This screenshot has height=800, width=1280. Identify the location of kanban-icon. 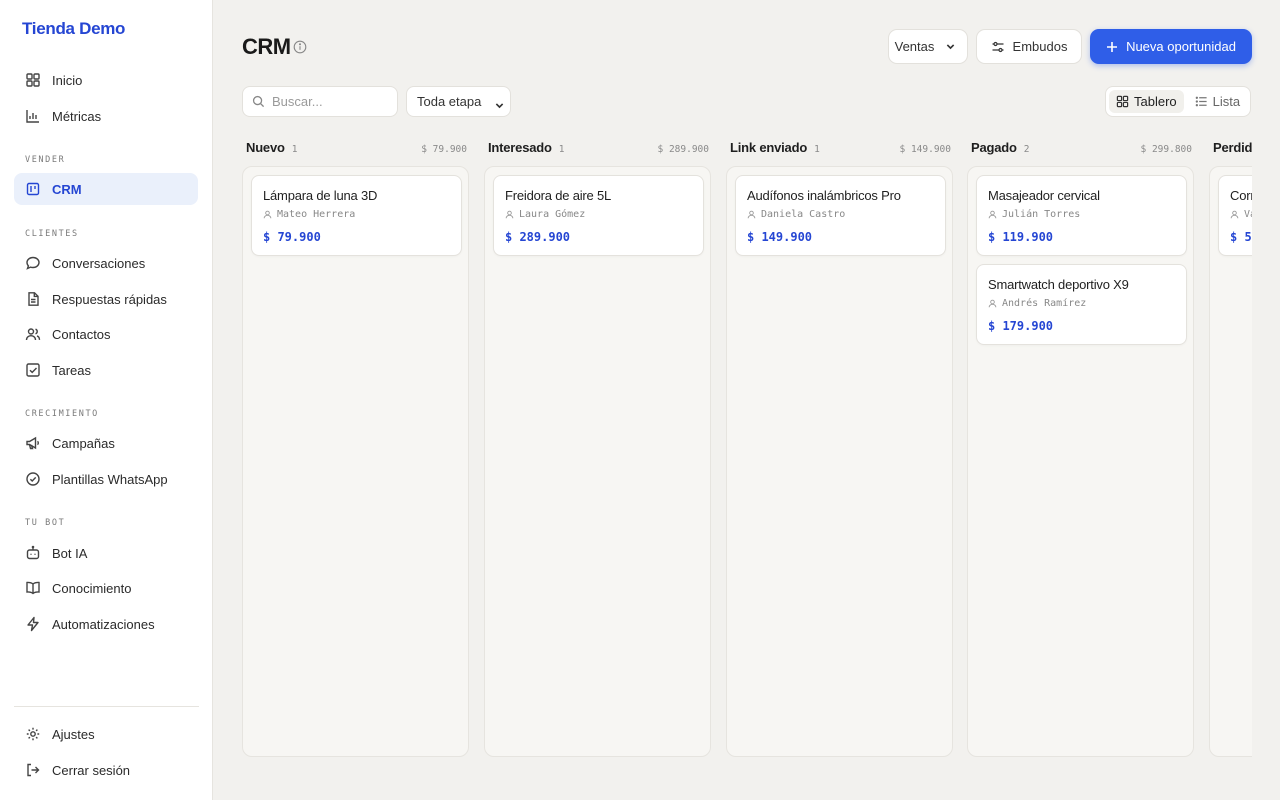
(33, 189).